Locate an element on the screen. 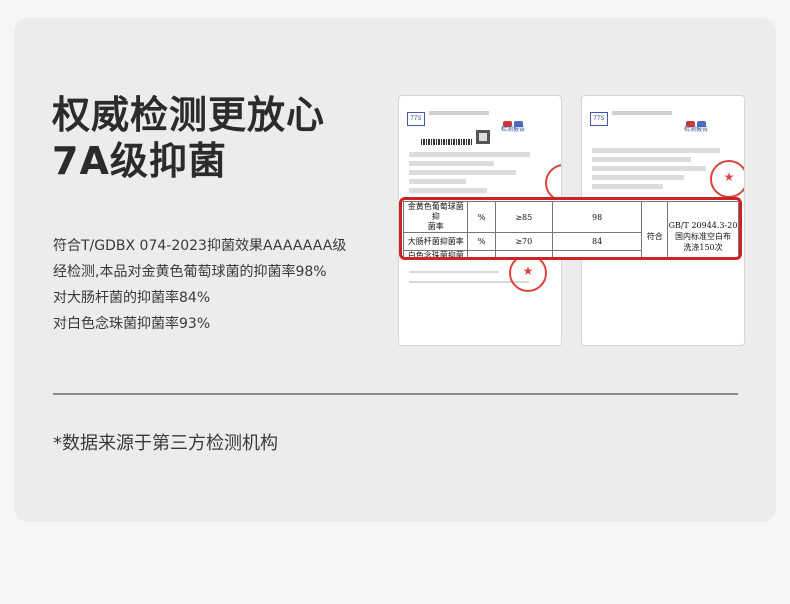 This screenshot has height=604, width=790. cell-requirement: ≥85 is located at coordinates (523, 217).